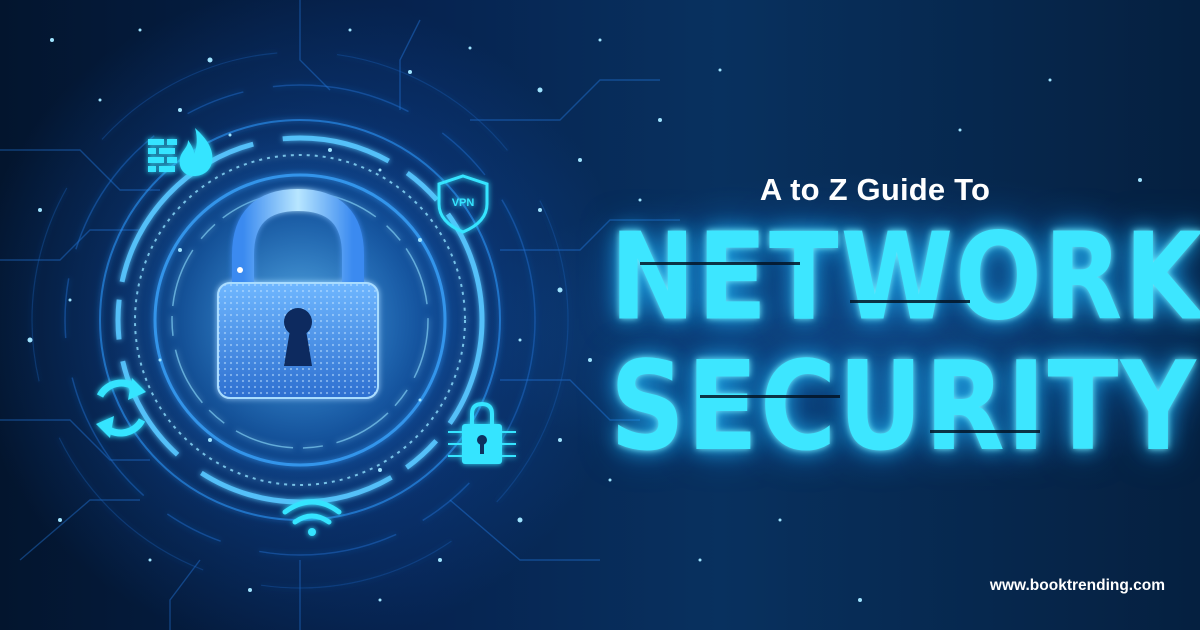  Describe the element at coordinates (463, 203) in the screenshot. I see `vpn-label: VPN` at that location.